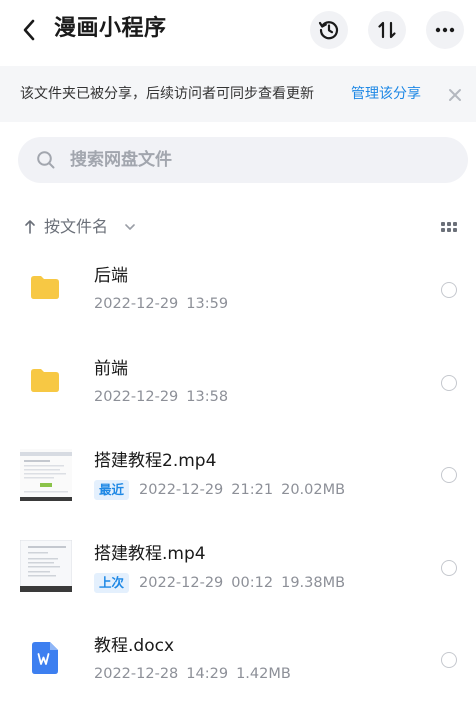 This screenshot has width=476, height=717. I want to click on file-meta: 2022-12-29 13:58, so click(165, 397).